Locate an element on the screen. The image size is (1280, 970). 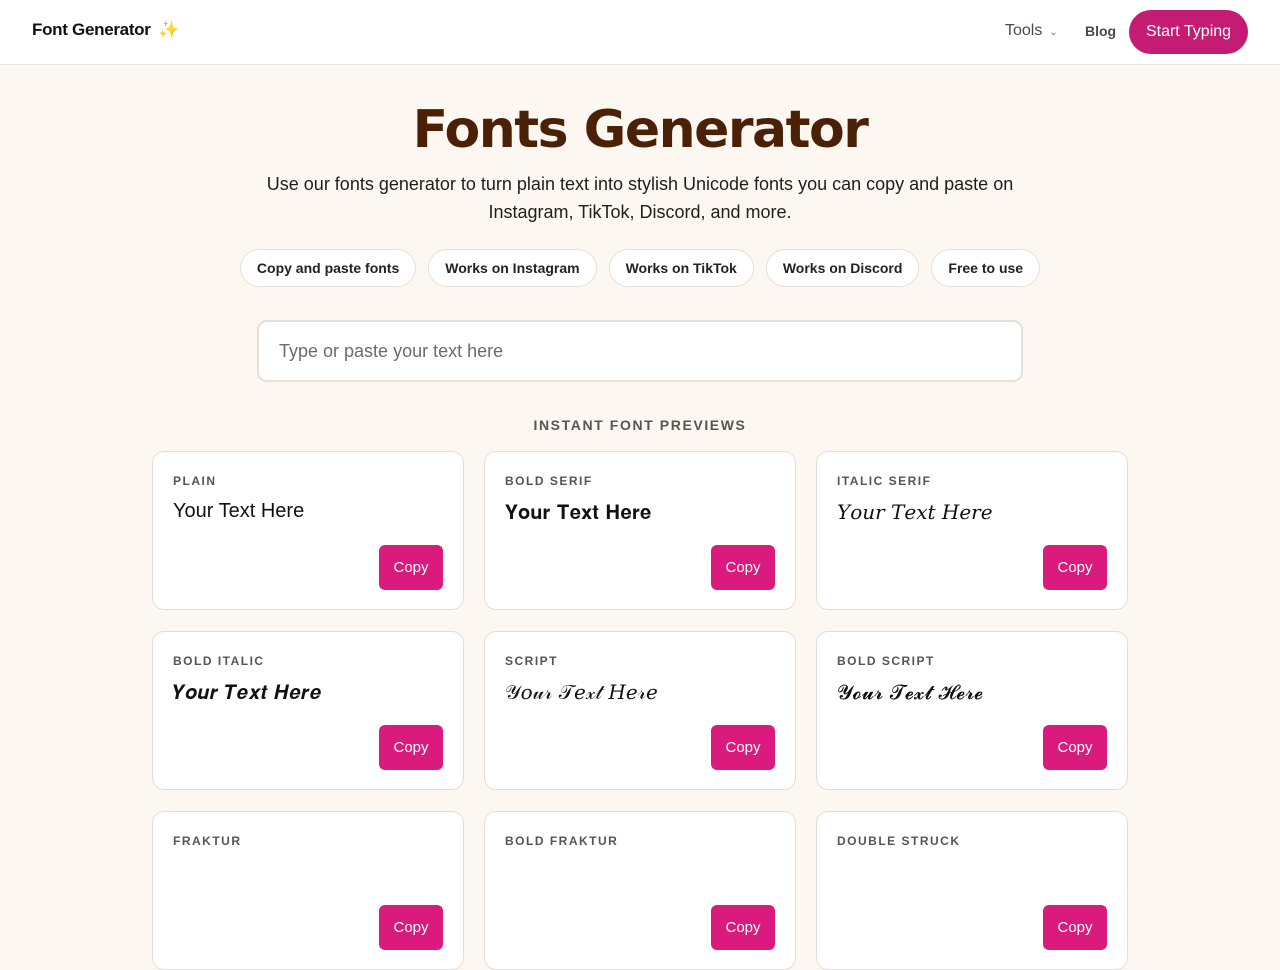
nav-tools-dropdown: Tools ⌄ is located at coordinates (1031, 31).